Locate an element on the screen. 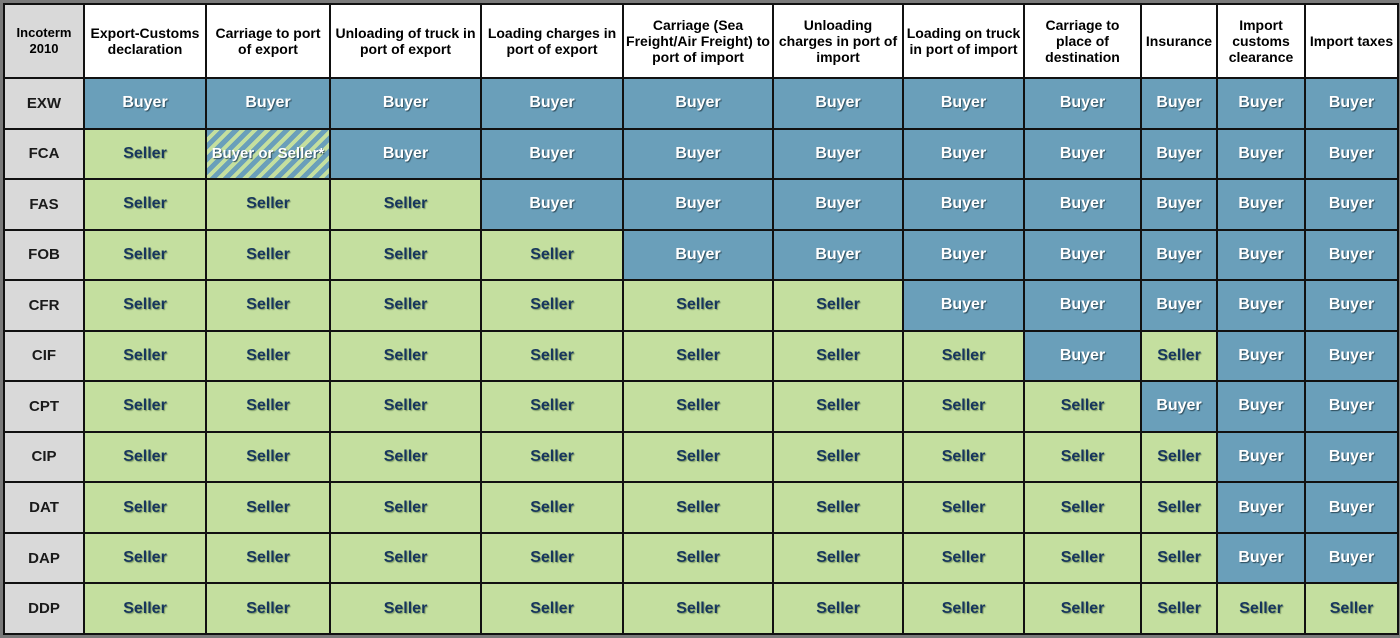 The height and width of the screenshot is (638, 1400). column-header: Unloading charges in port of import is located at coordinates (838, 41).